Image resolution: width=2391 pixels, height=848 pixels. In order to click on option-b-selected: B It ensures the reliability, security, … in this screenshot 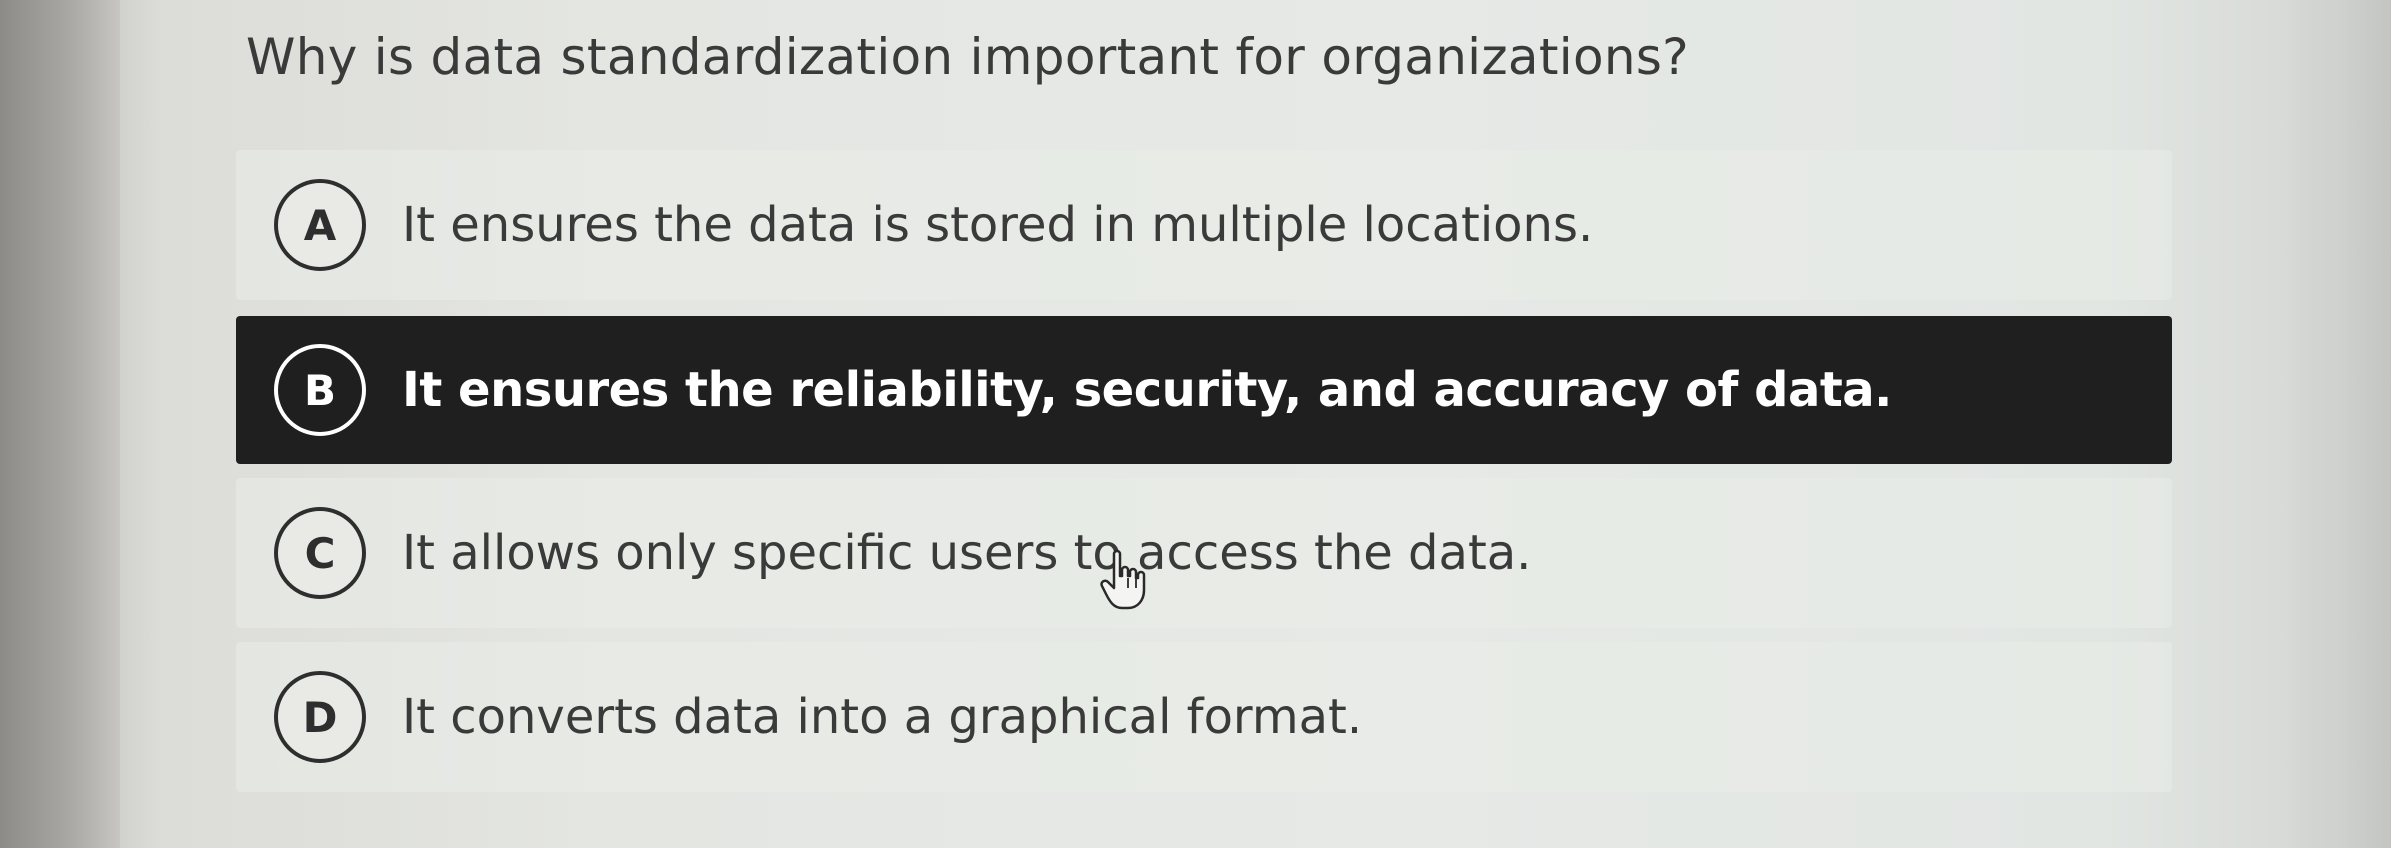, I will do `click(1204, 390)`.